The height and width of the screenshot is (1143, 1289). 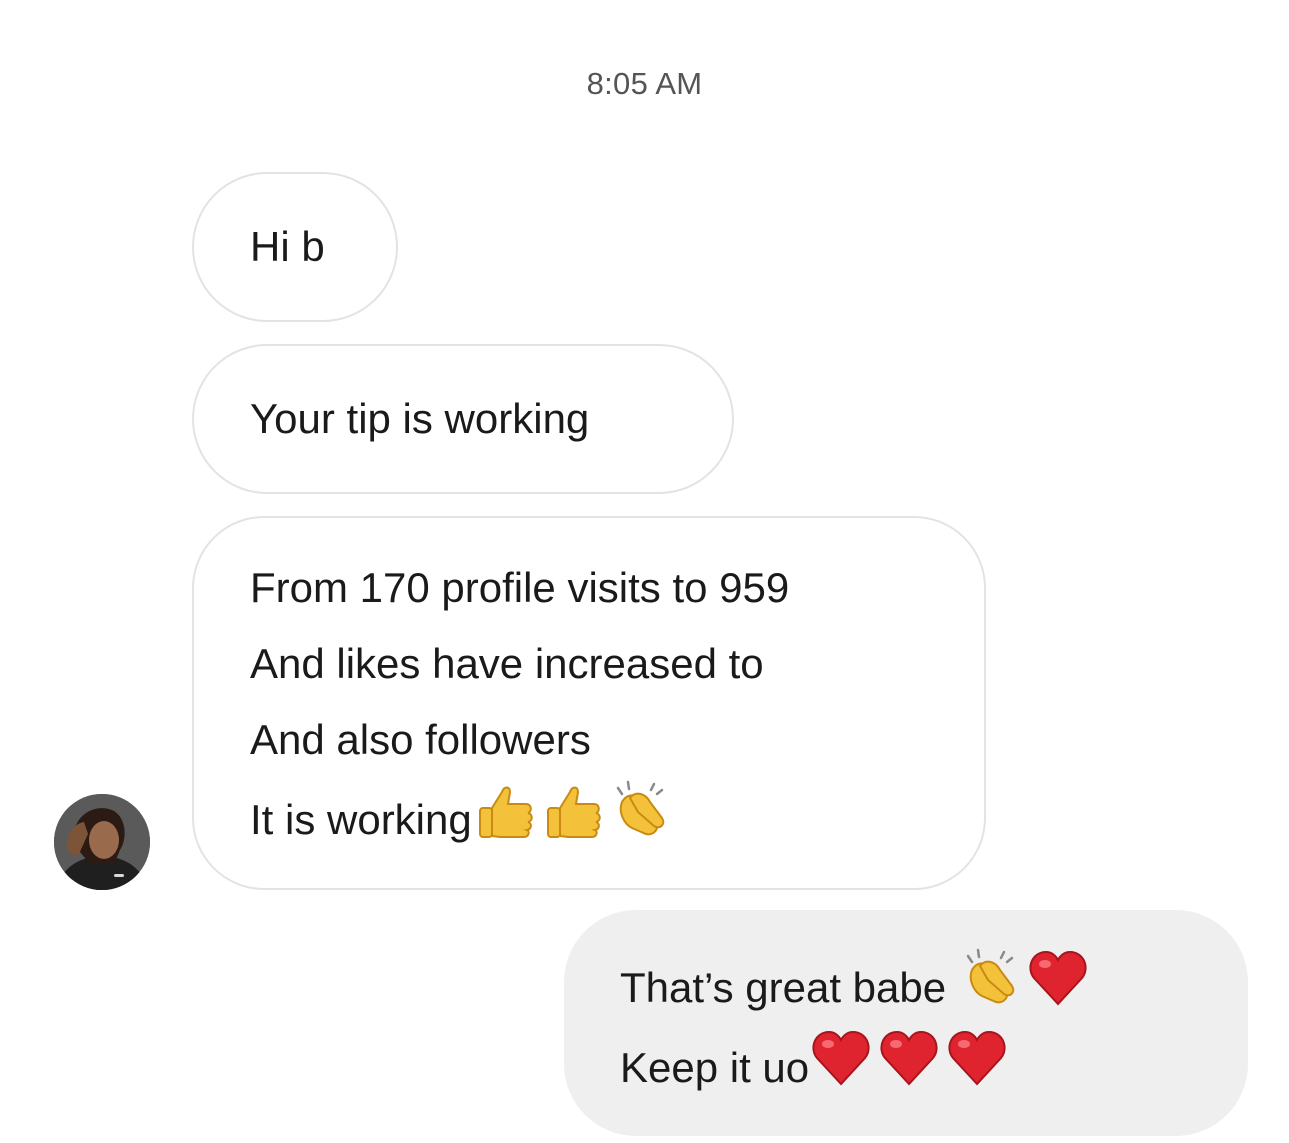 What do you see at coordinates (520, 587) in the screenshot?
I see `message-text: From 170 profile visits to 959` at bounding box center [520, 587].